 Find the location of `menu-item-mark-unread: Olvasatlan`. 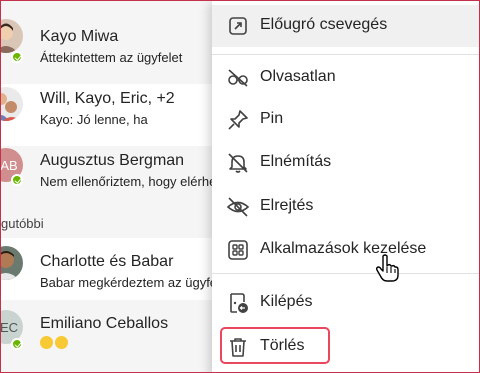

menu-item-mark-unread: Olvasatlan is located at coordinates (345, 78).